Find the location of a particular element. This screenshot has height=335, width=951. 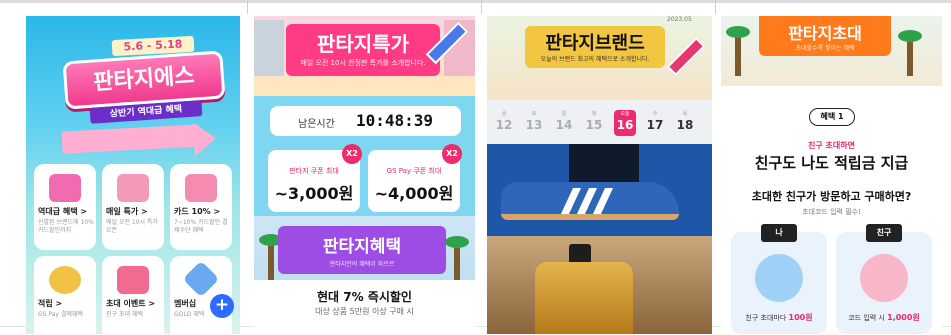

date-label: 2023.05 is located at coordinates (679, 19).